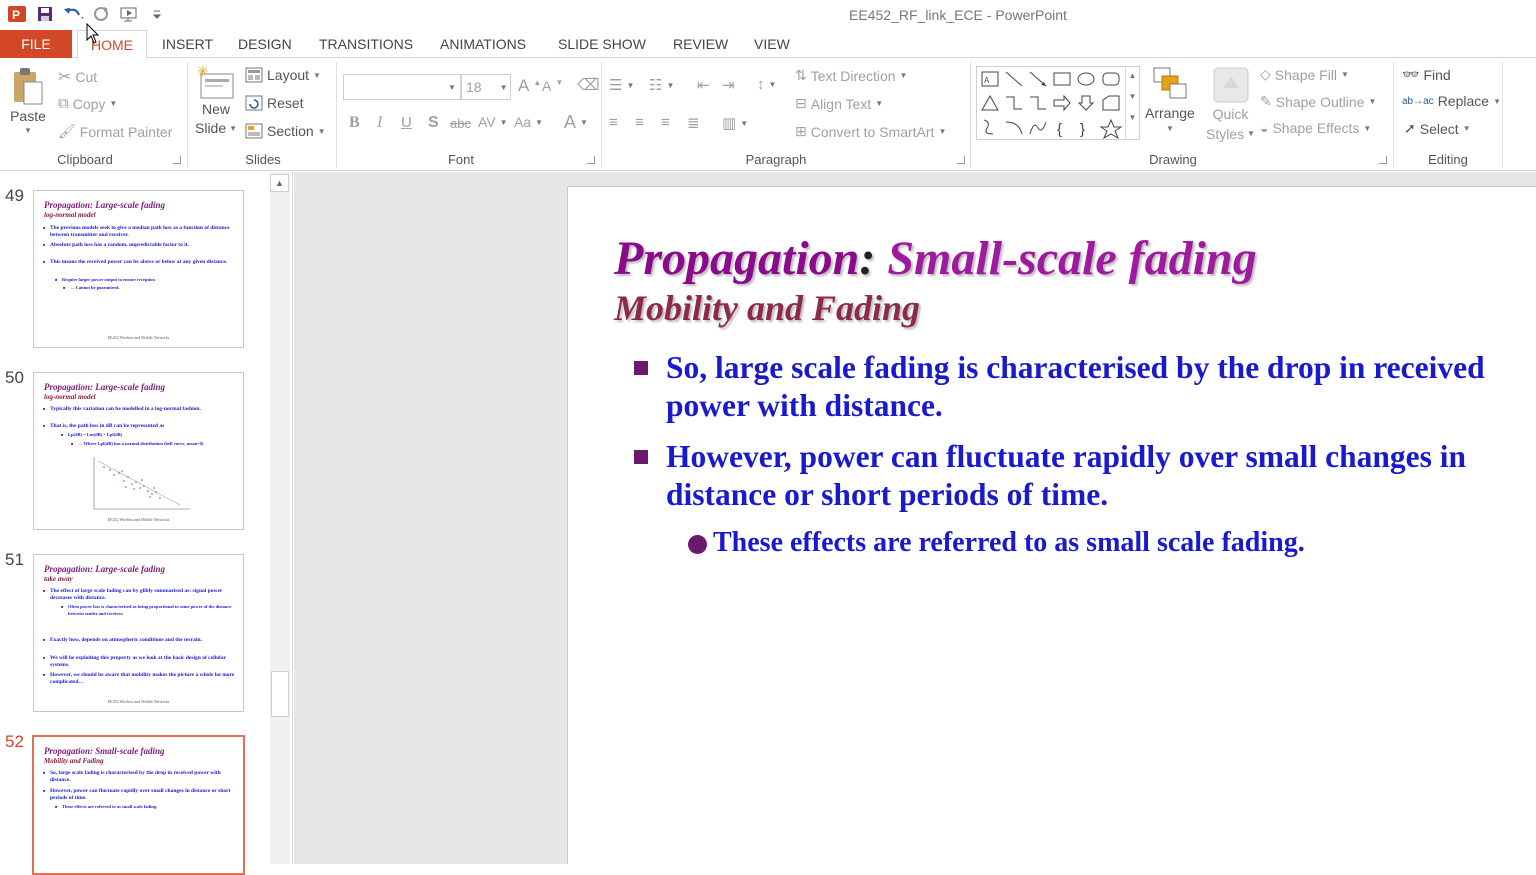 The image size is (1536, 875). Describe the element at coordinates (280, 694) in the screenshot. I see `scroll-thumb` at that location.